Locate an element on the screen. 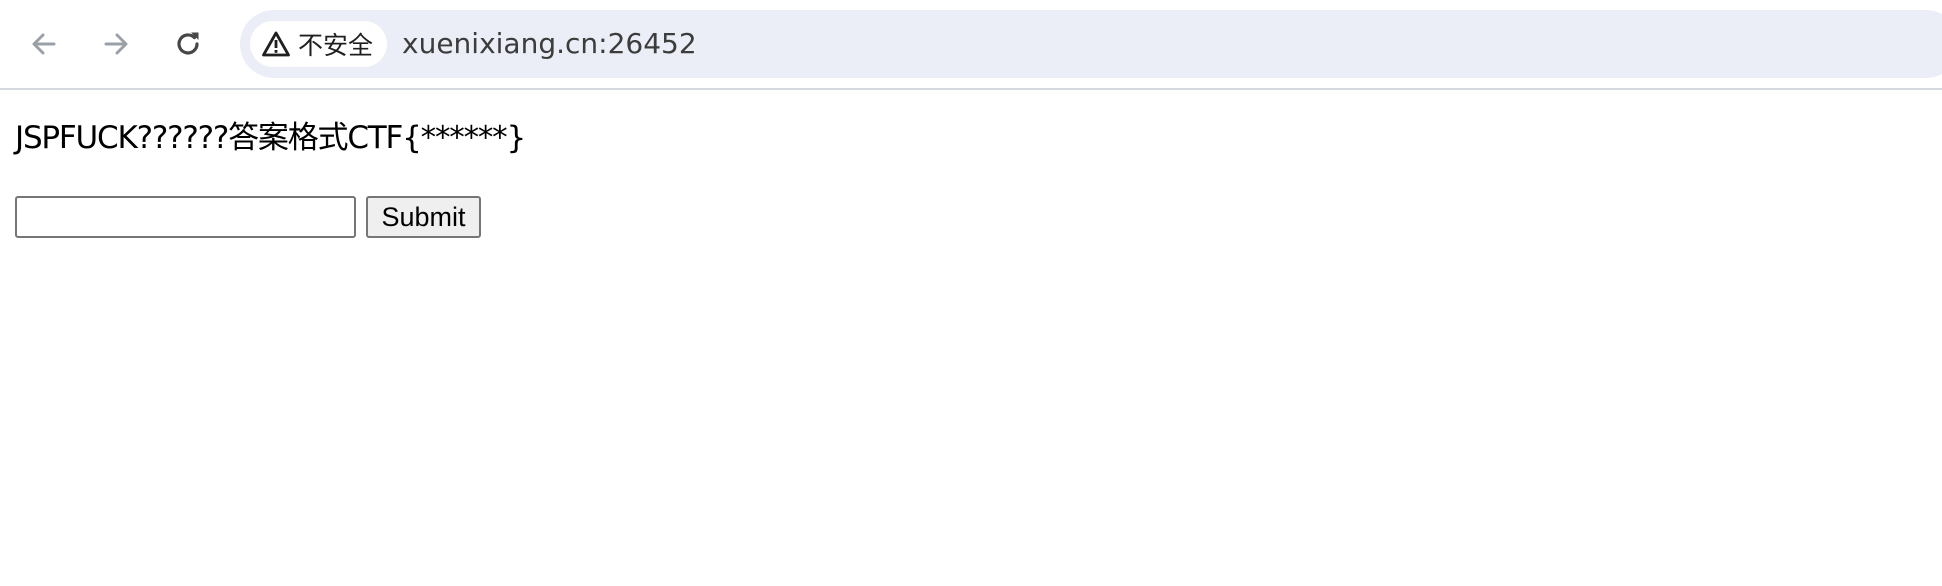 The image size is (1942, 586). reload-icon is located at coordinates (188, 43).